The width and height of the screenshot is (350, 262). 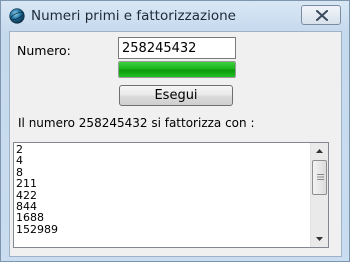 What do you see at coordinates (136, 123) in the screenshot?
I see `result-label: Il numero 258245432 si fattorizza con :` at bounding box center [136, 123].